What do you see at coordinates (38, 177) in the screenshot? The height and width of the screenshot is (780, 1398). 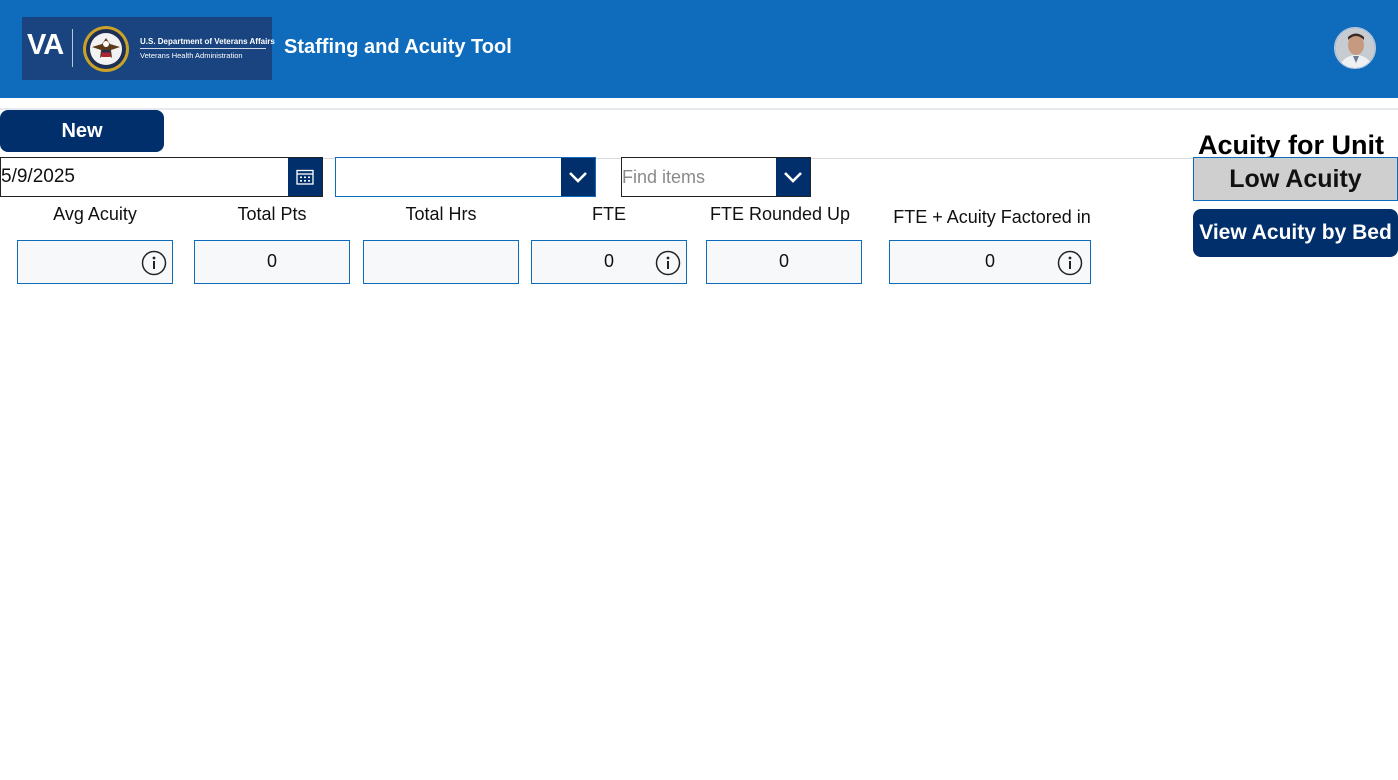 I see `date-input: 5/9/2025` at bounding box center [38, 177].